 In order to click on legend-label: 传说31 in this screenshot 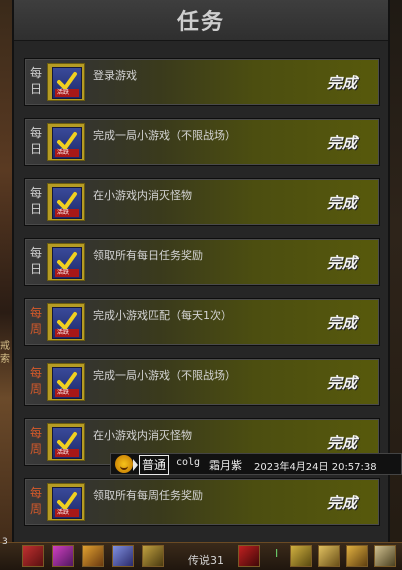, I will do `click(206, 560)`.